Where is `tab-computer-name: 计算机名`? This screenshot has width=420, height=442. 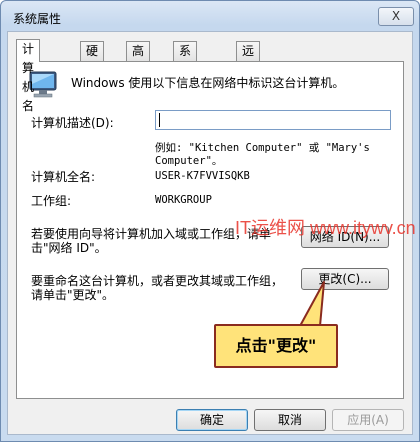 tab-computer-name: 计算机名 is located at coordinates (28, 76).